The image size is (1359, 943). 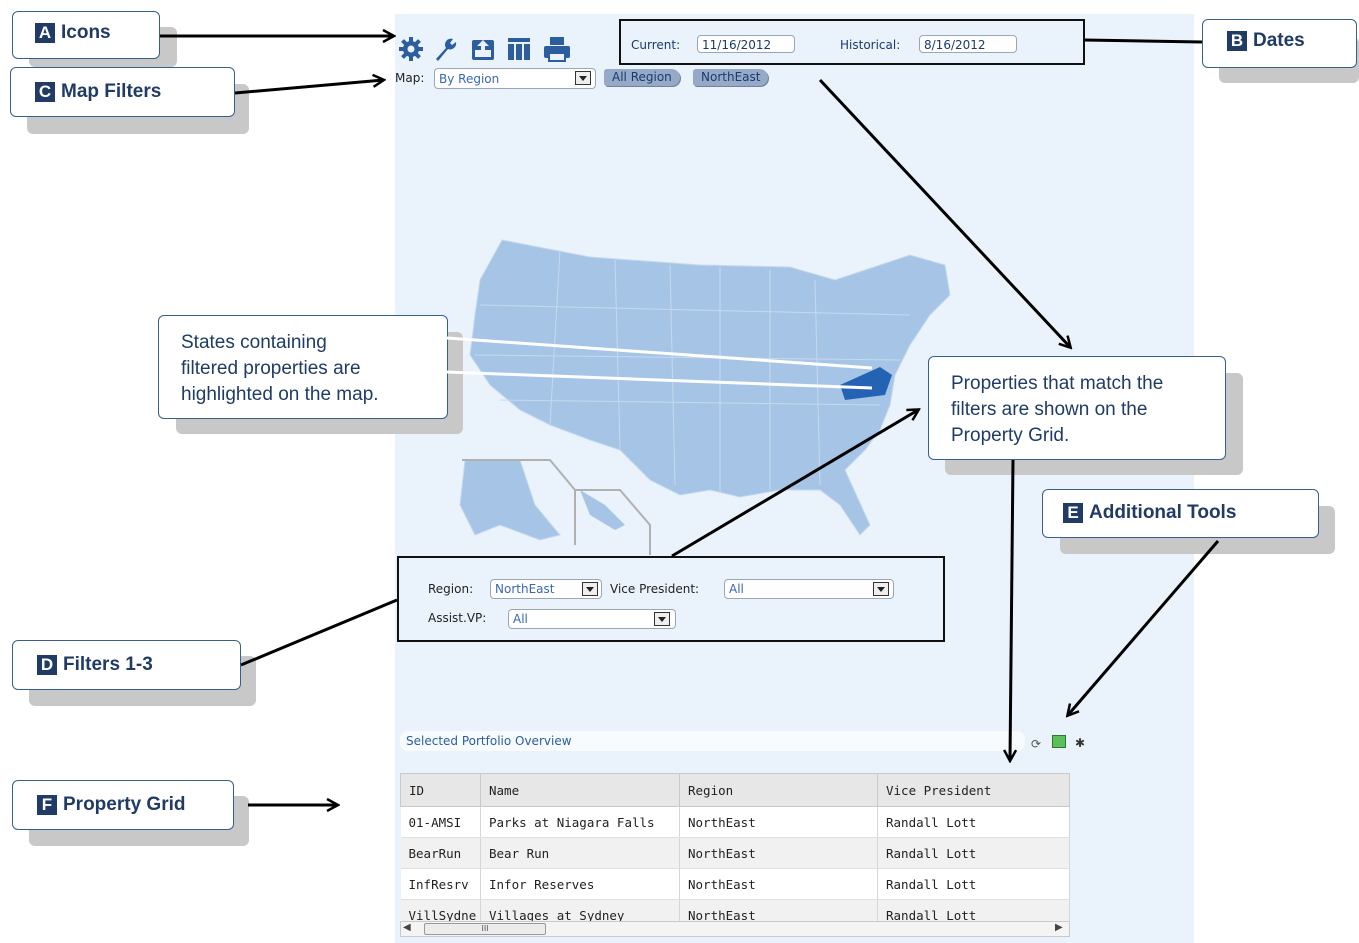 I want to click on arrow-additional-tools, so click(x=1144, y=627).